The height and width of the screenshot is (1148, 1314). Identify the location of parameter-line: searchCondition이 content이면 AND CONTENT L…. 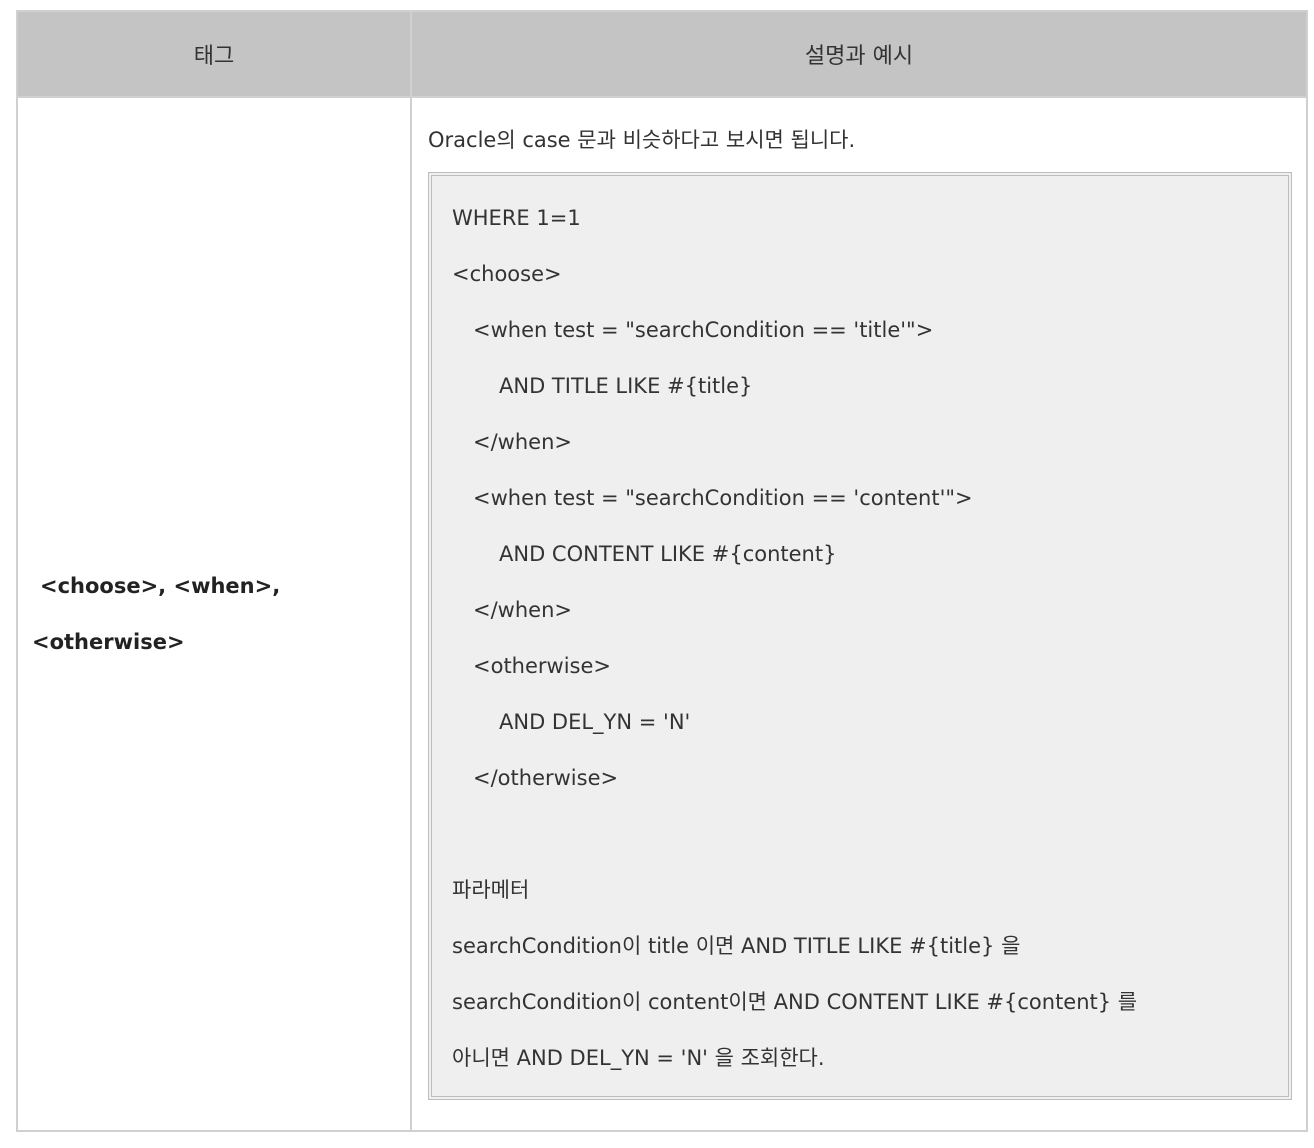
(795, 1002).